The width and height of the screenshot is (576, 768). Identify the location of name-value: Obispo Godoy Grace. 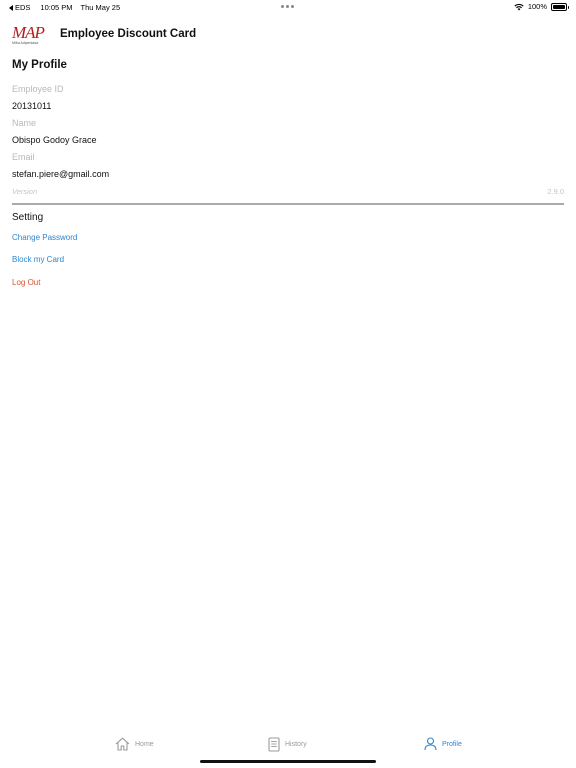
(54, 140).